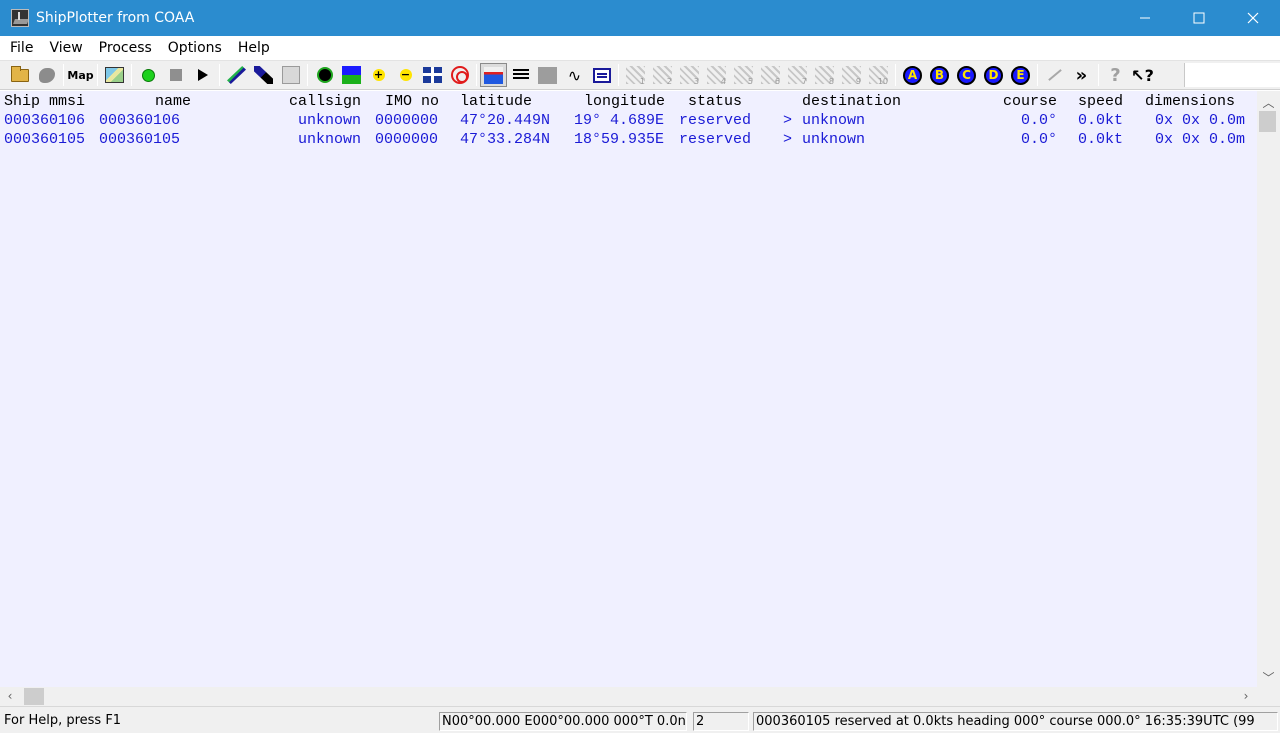  What do you see at coordinates (1246, 696) in the screenshot?
I see `scroll-right-icon: ›` at bounding box center [1246, 696].